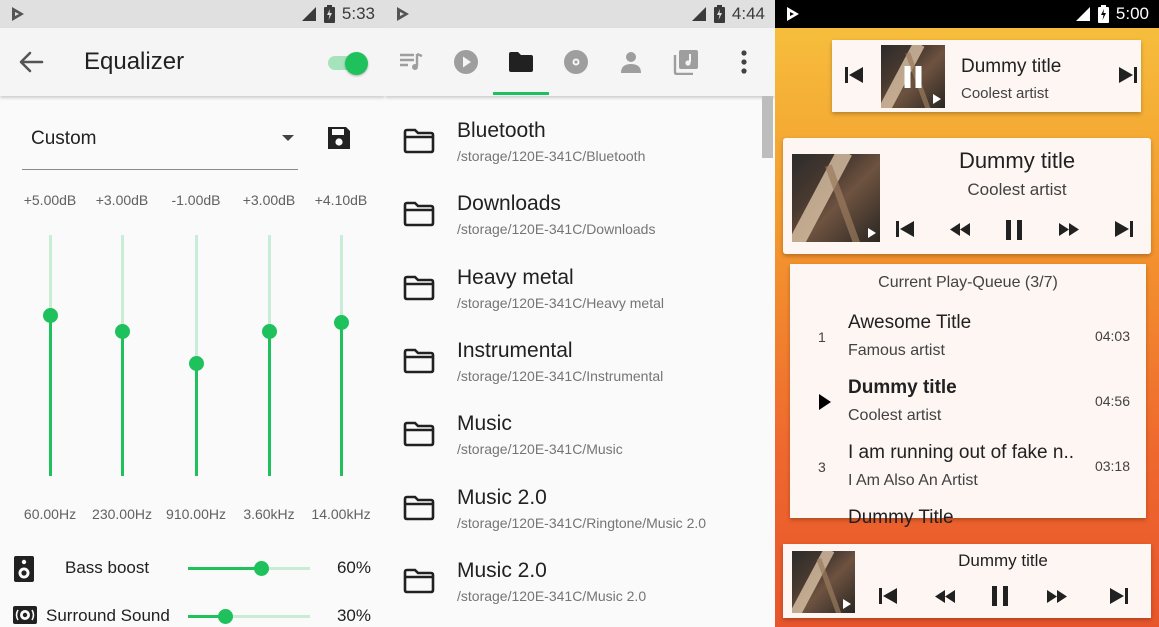 This screenshot has width=1159, height=627. What do you see at coordinates (1003, 560) in the screenshot?
I see `track-title: Dummy title` at bounding box center [1003, 560].